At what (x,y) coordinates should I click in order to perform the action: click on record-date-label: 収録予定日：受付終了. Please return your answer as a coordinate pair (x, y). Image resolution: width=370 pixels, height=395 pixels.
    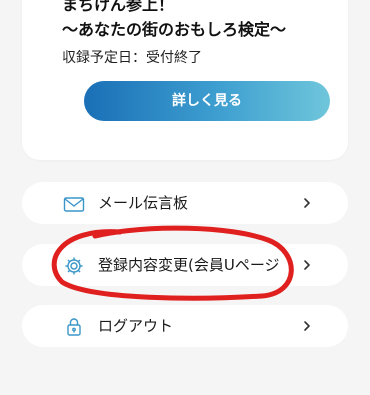
    Looking at the image, I should click on (132, 58).